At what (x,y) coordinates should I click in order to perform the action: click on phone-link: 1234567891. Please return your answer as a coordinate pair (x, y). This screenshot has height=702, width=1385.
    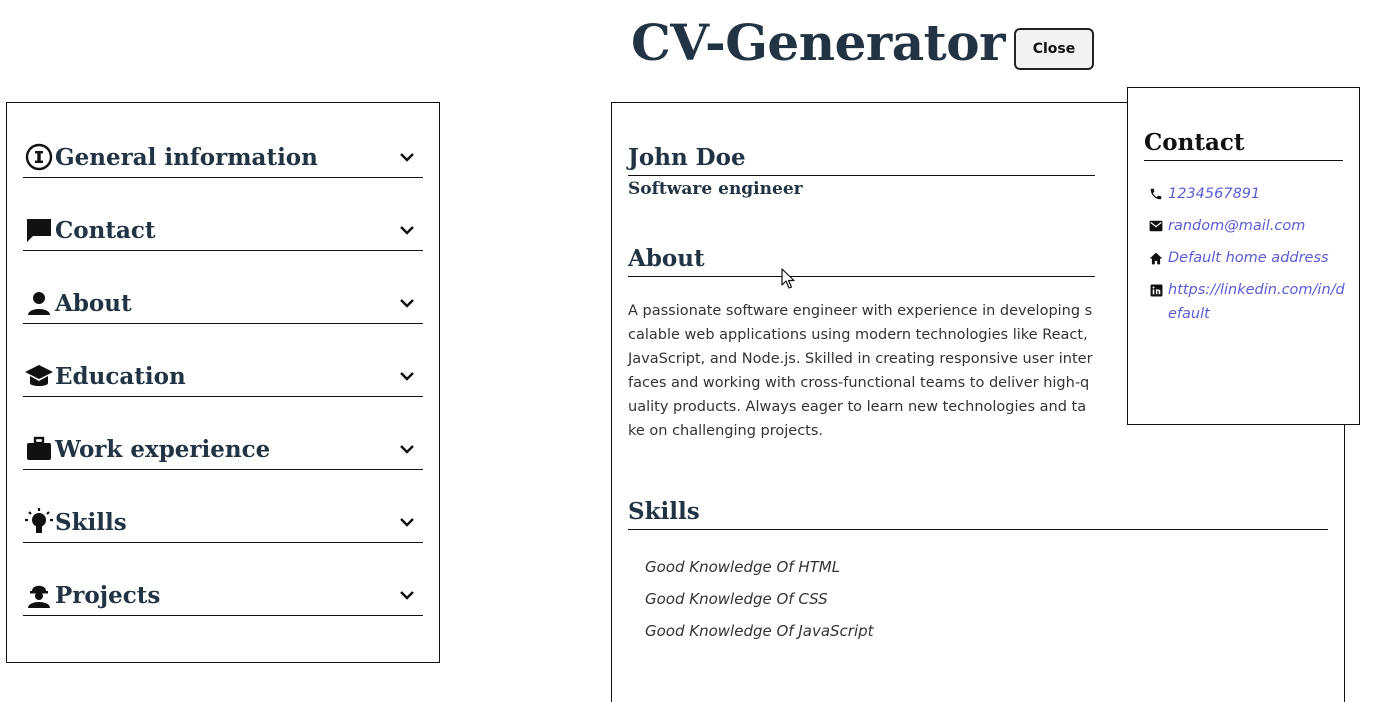
    Looking at the image, I should click on (1214, 194).